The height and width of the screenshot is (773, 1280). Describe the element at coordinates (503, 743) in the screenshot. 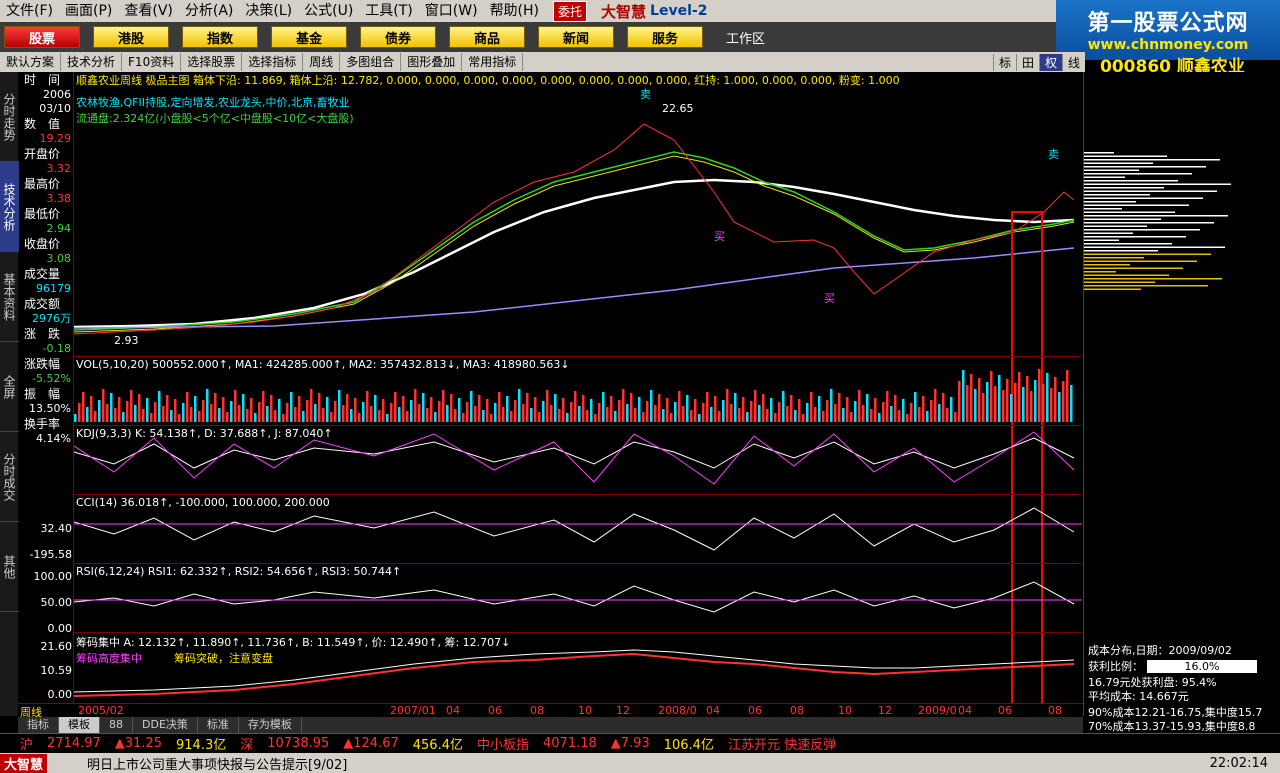

I see `sme-label: 中小板指` at that location.